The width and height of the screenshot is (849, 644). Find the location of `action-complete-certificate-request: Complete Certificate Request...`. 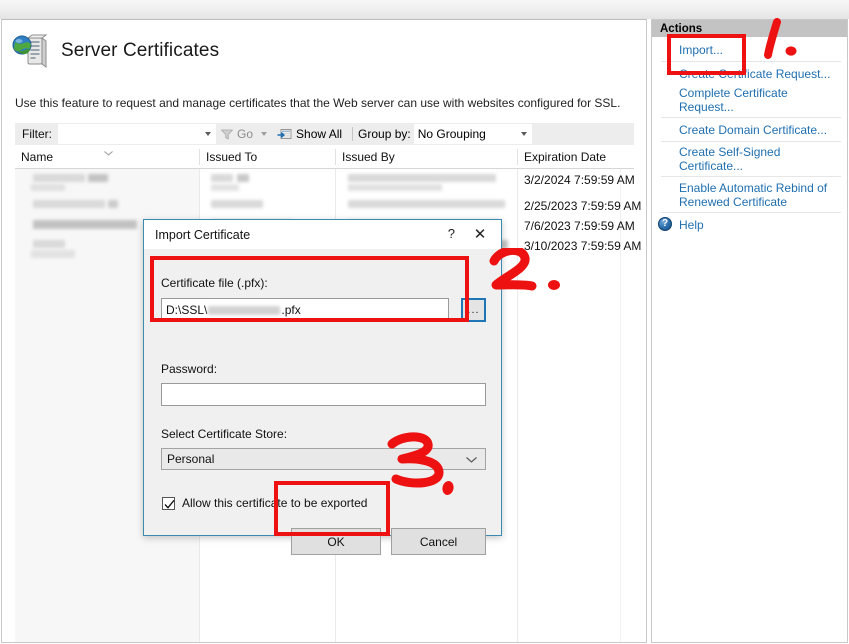

action-complete-certificate-request: Complete Certificate Request... is located at coordinates (749, 100).